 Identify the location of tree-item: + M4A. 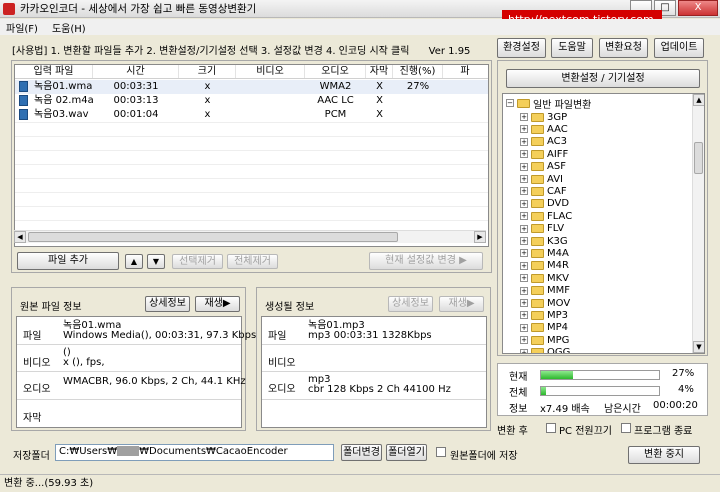
(544, 253).